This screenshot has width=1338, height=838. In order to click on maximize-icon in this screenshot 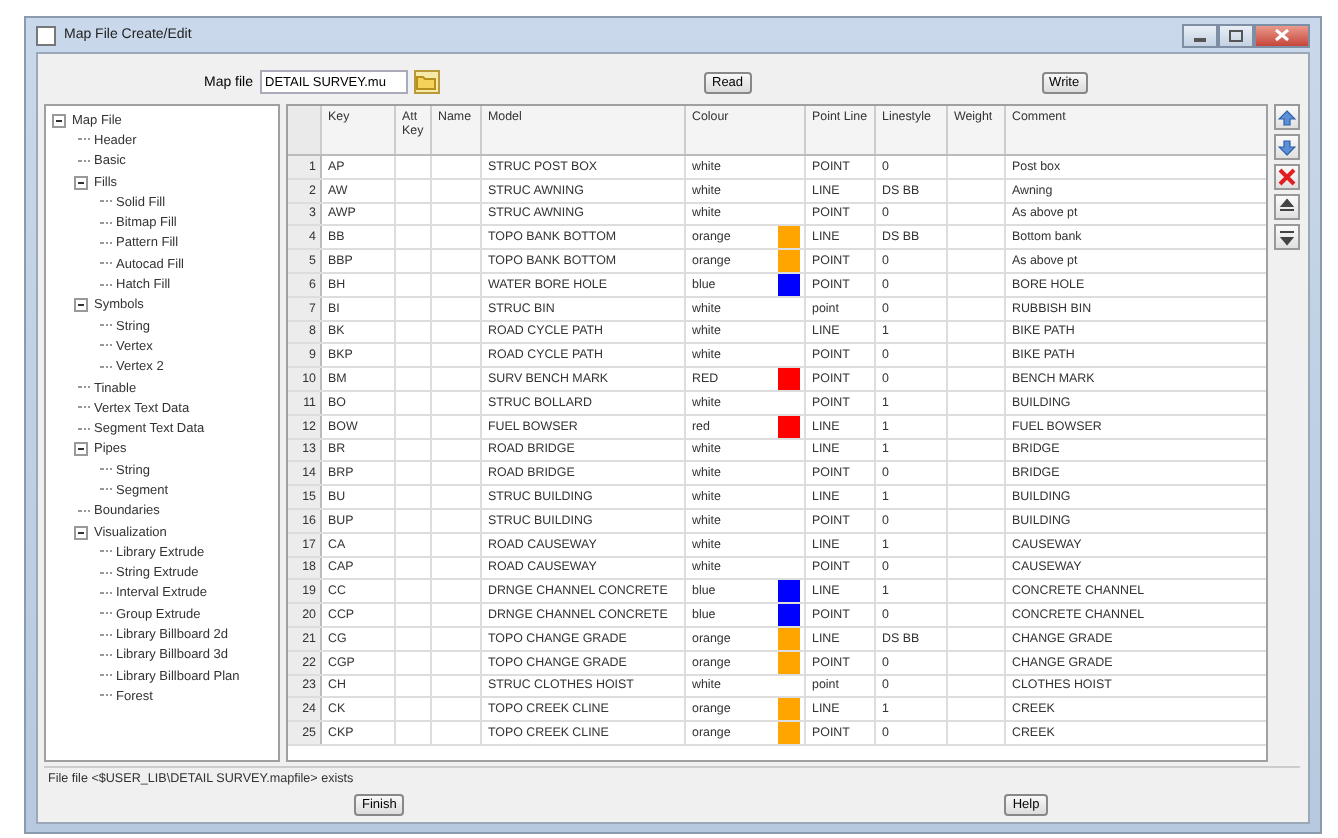, I will do `click(1236, 35)`.